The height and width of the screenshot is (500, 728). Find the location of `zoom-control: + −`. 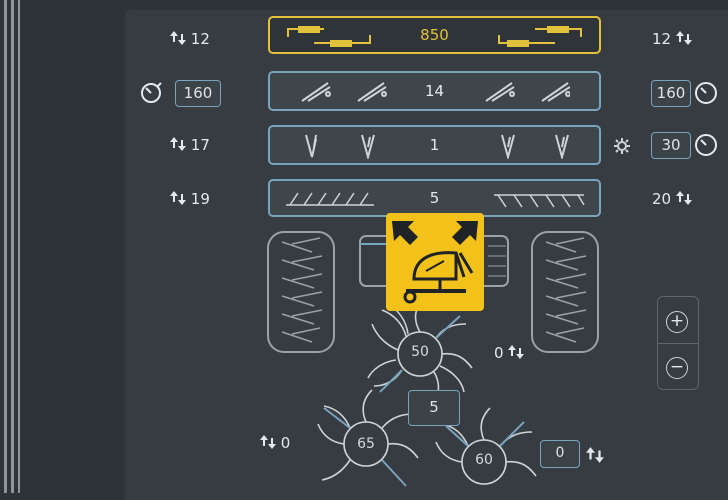

zoom-control: + − is located at coordinates (678, 343).